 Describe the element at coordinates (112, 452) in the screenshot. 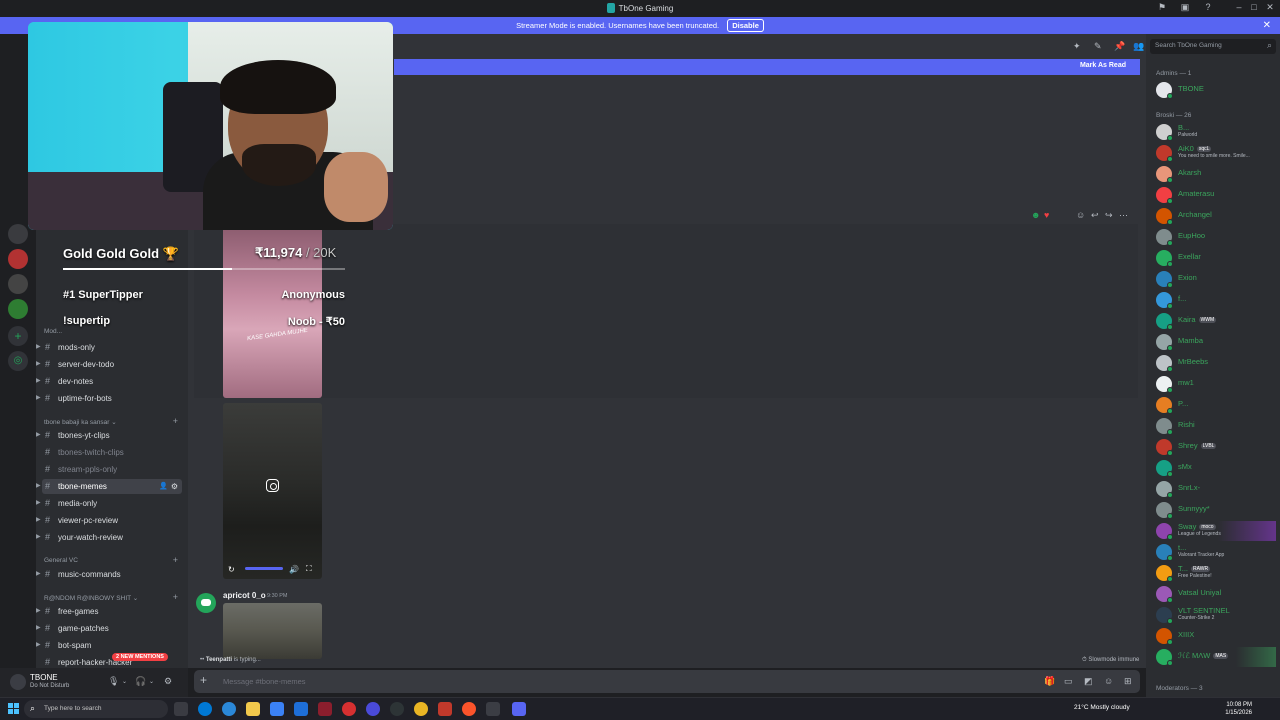

I see `channel-tbones-twitch-clips: # tbones-twitch-clips` at that location.